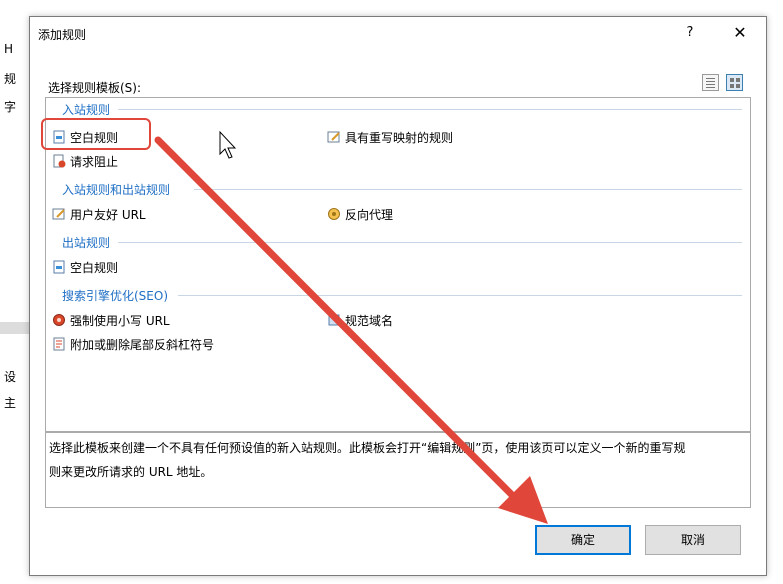 The image size is (783, 584). What do you see at coordinates (228, 144) in the screenshot?
I see `mouse-cursor-icon` at bounding box center [228, 144].